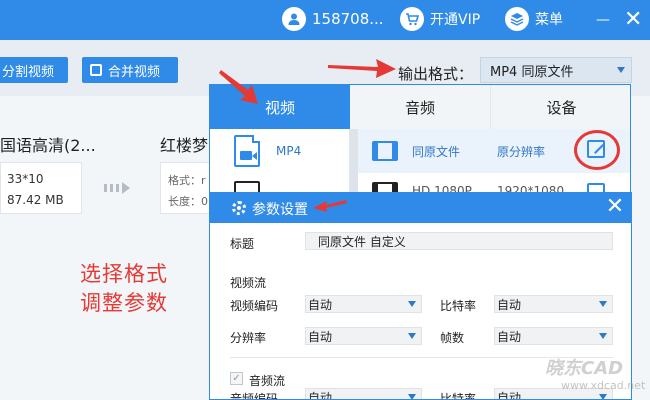 This screenshot has height=400, width=650. What do you see at coordinates (633, 19) in the screenshot?
I see `close-window-button: ✕` at bounding box center [633, 19].